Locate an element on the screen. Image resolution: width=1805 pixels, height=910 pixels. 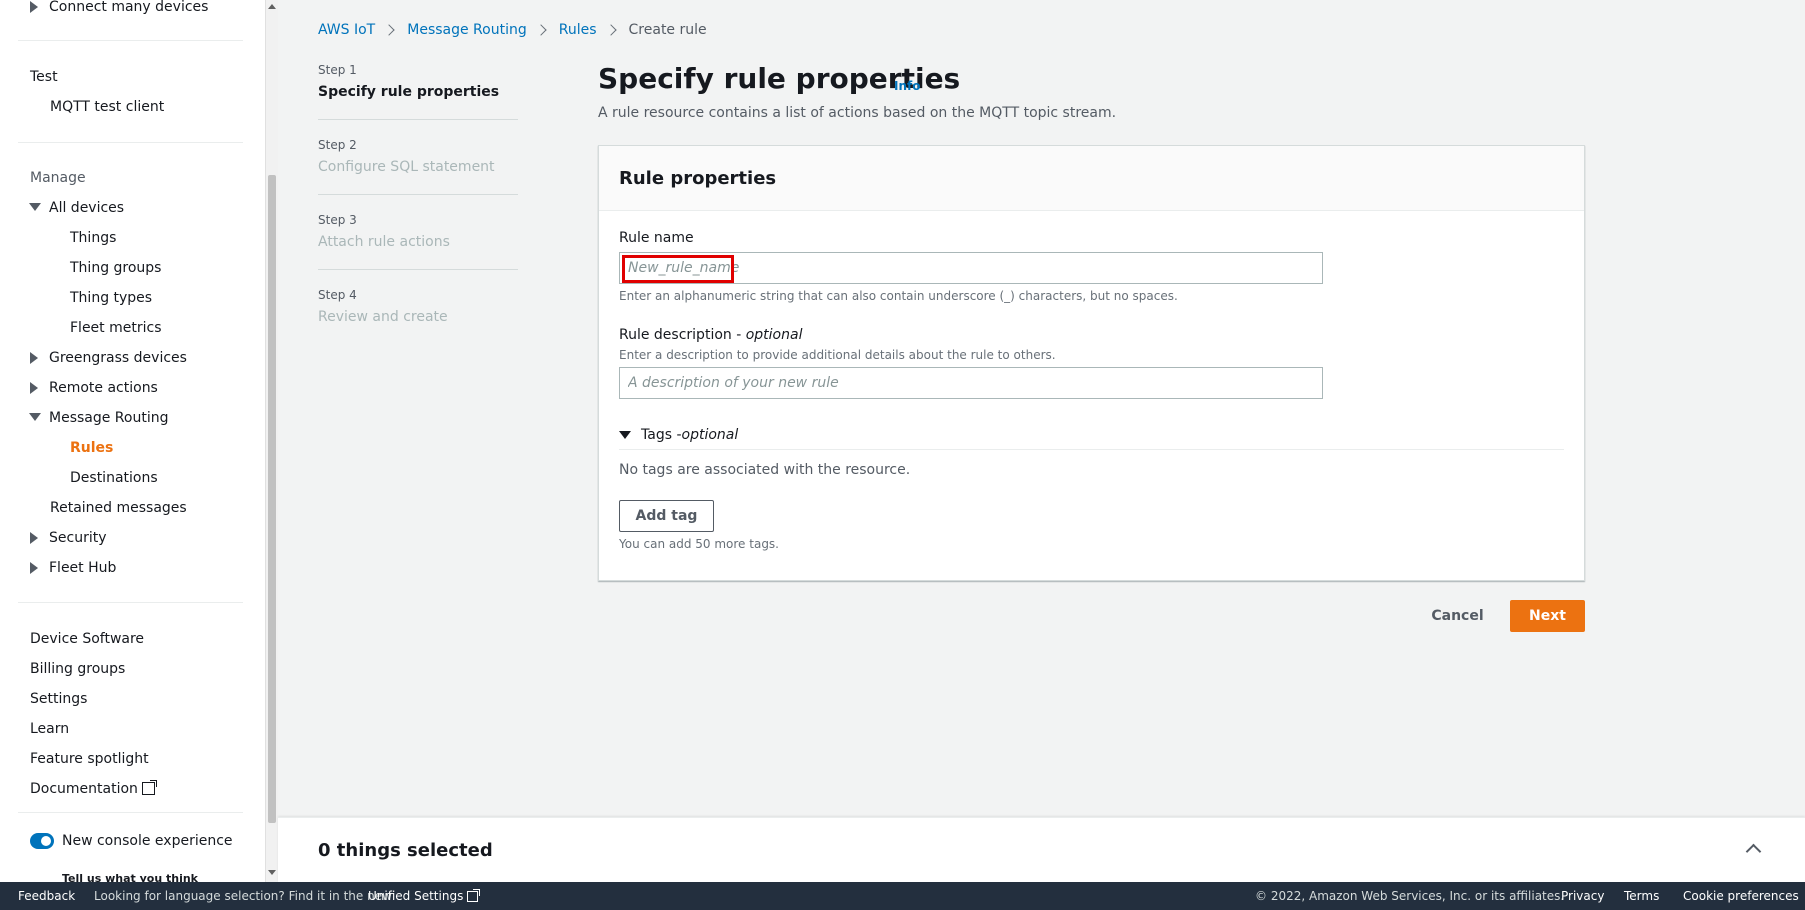
caret-down-icon is located at coordinates (625, 435).